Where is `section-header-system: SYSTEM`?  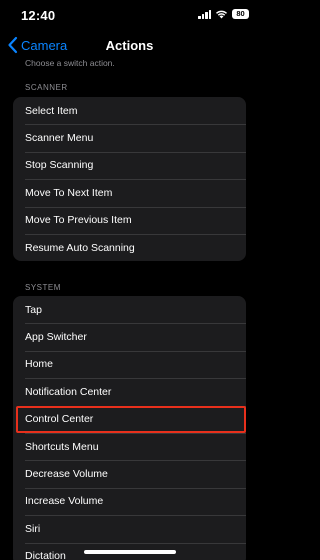
section-header-system: SYSTEM is located at coordinates (43, 287).